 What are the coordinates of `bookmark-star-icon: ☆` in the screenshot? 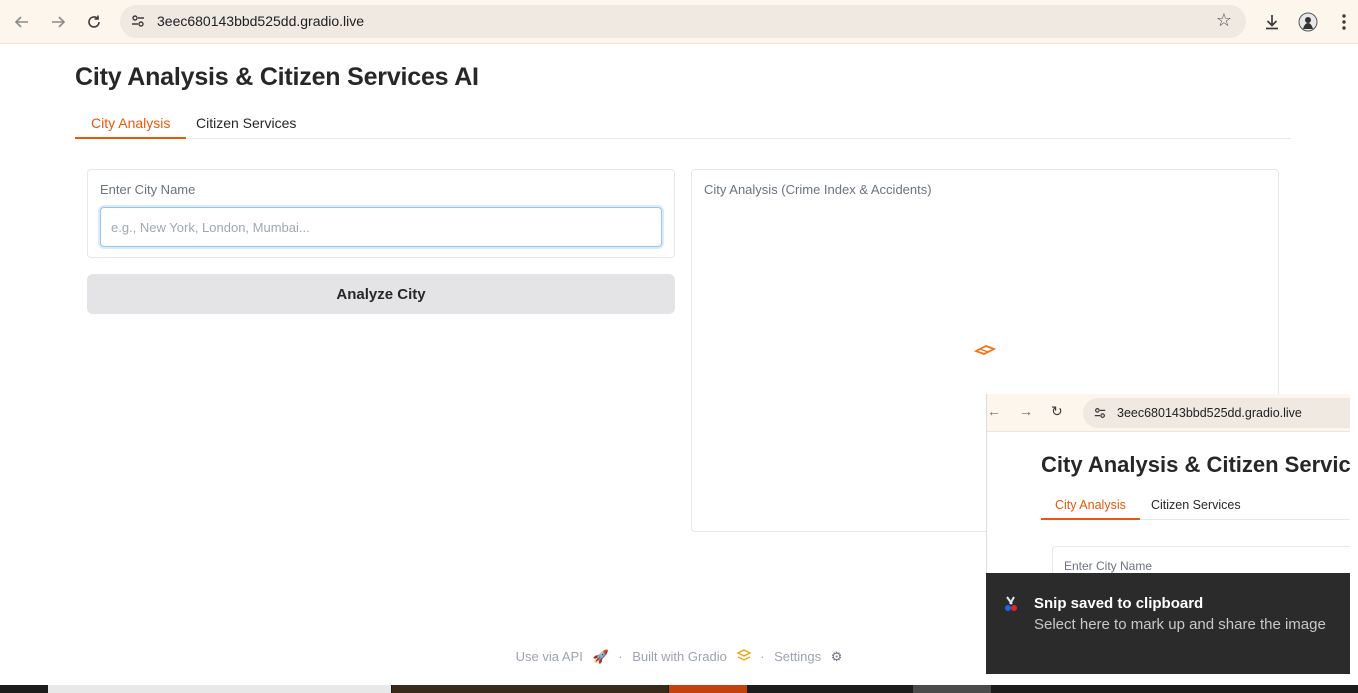 It's located at (1224, 20).